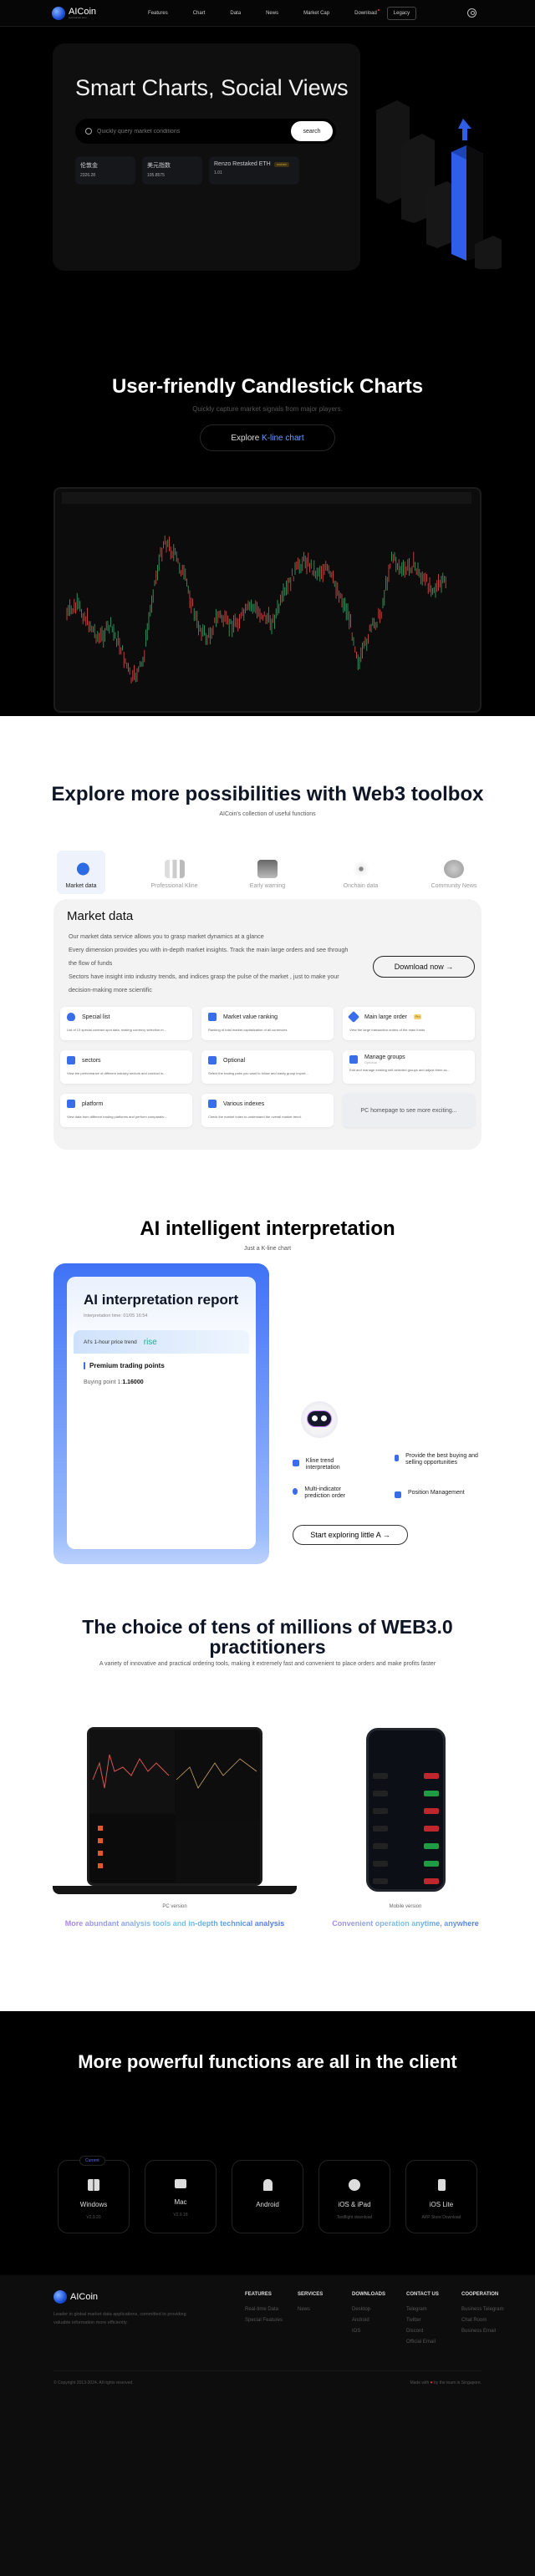 This screenshot has height=2576, width=535. What do you see at coordinates (235, 14) in the screenshot?
I see `nav-data: Data` at bounding box center [235, 14].